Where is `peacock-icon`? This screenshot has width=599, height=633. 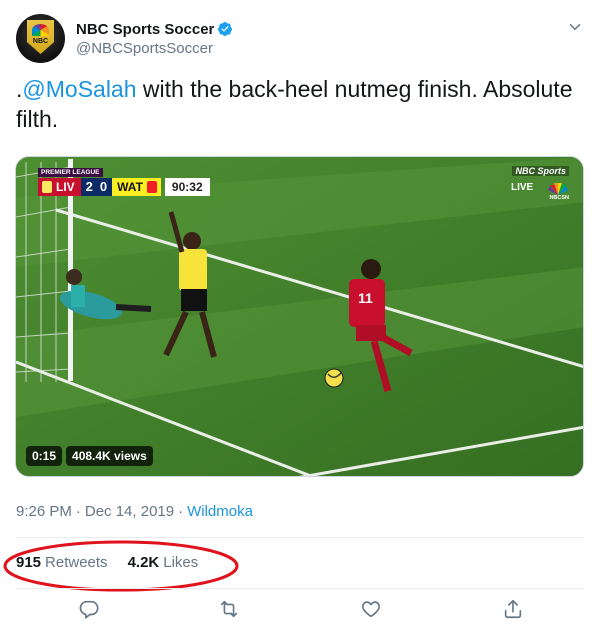 peacock-icon is located at coordinates (40, 30).